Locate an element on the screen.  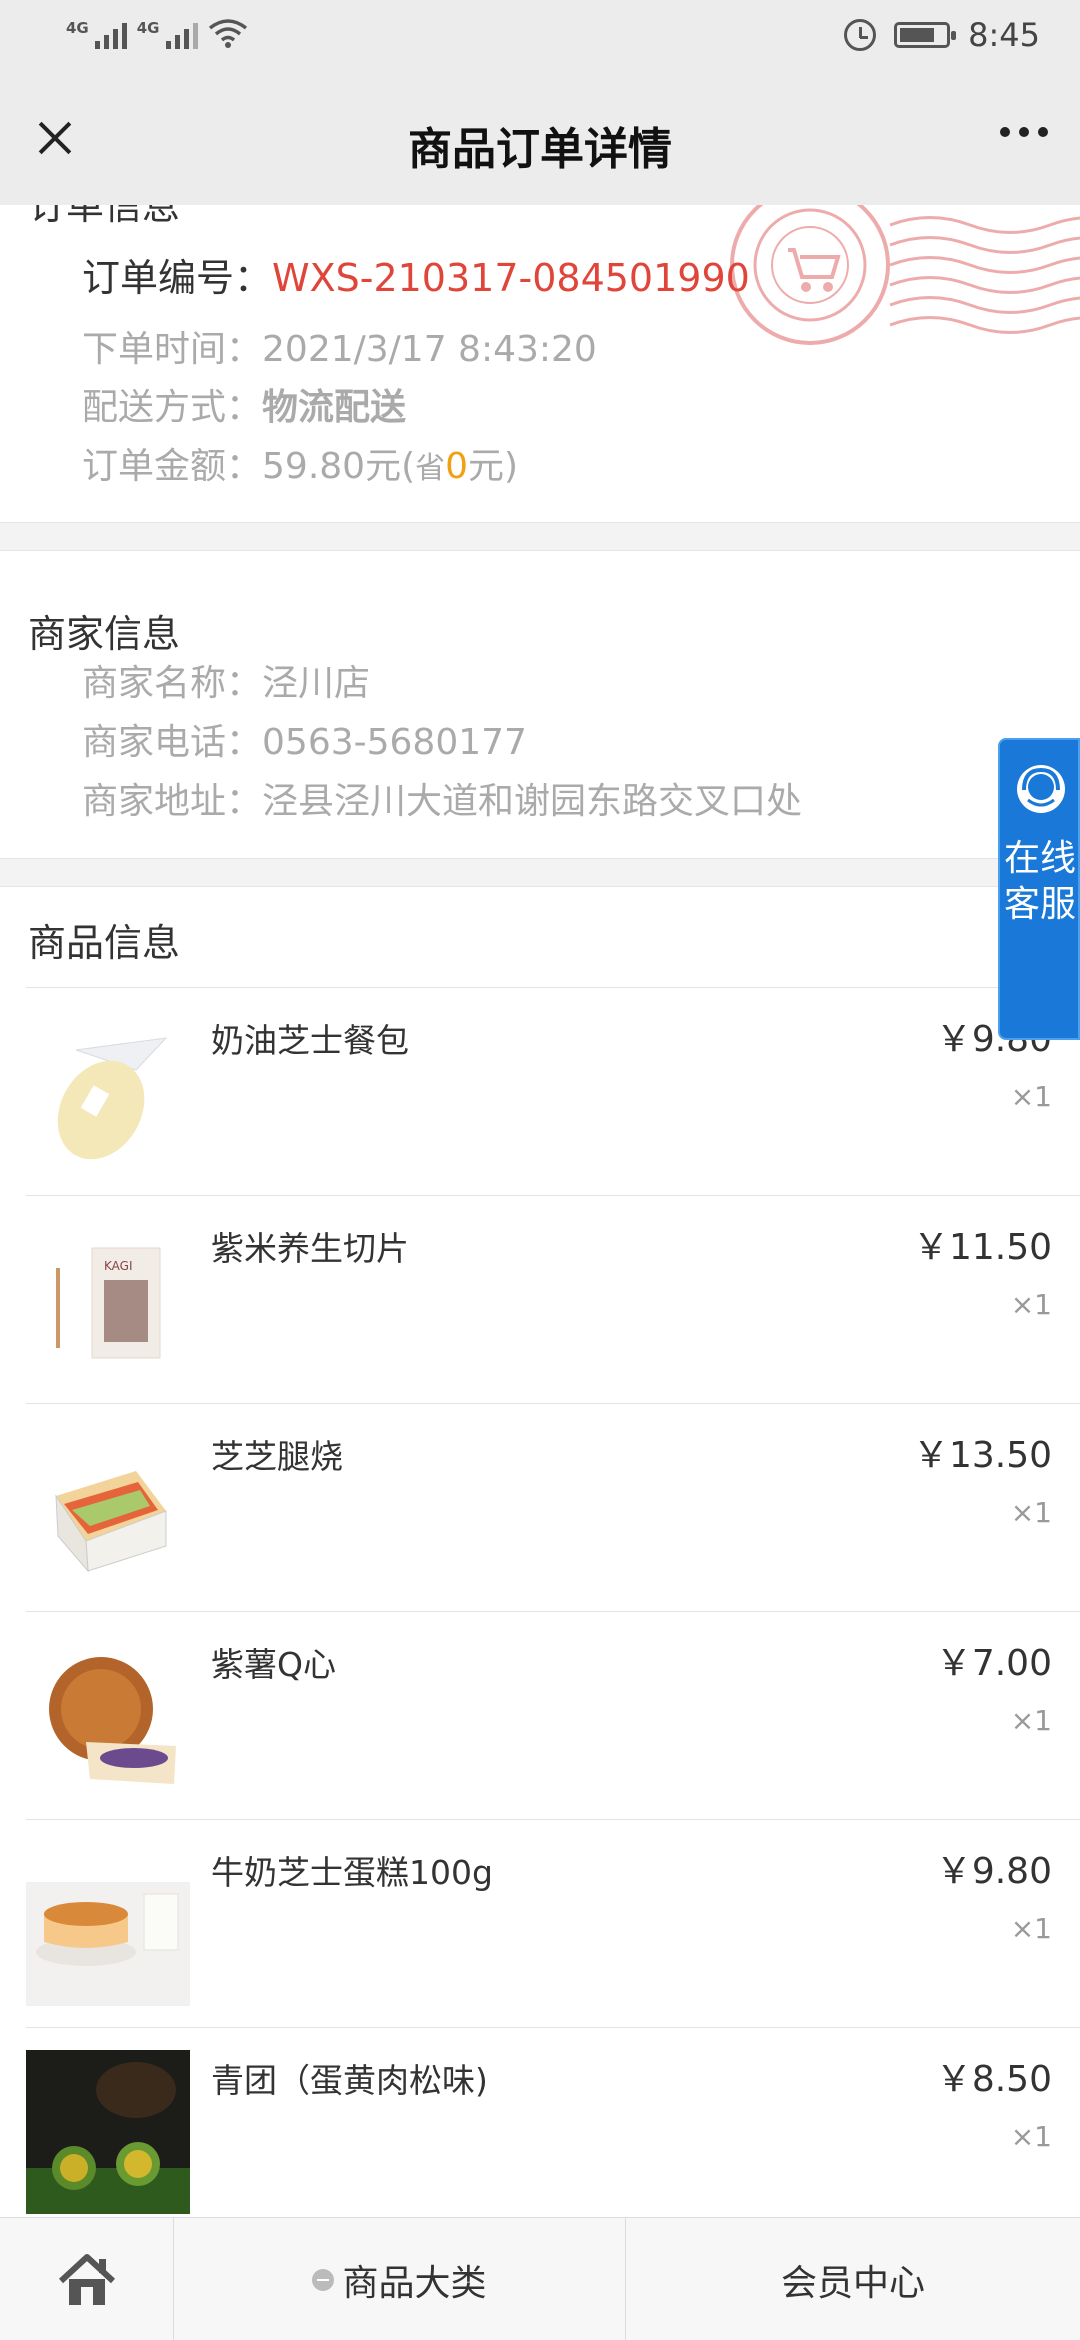
product-item: KAGI 紫米养生切片 ￥11.50 ×1 is located at coordinates (553, 1299).